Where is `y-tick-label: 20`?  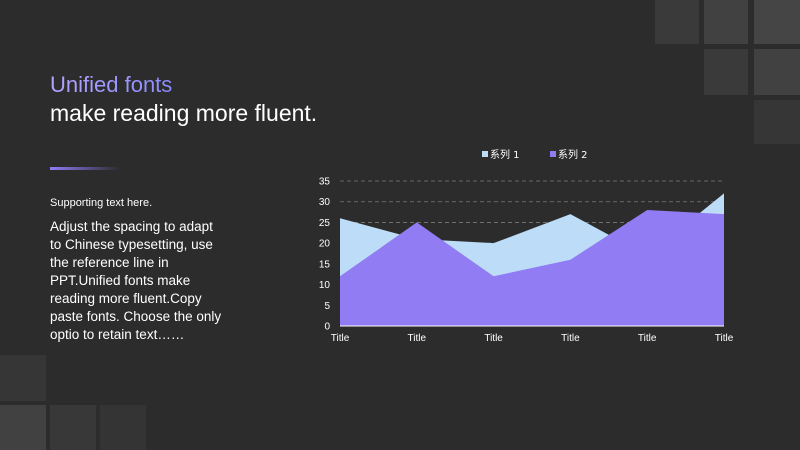
y-tick-label: 20 is located at coordinates (325, 244).